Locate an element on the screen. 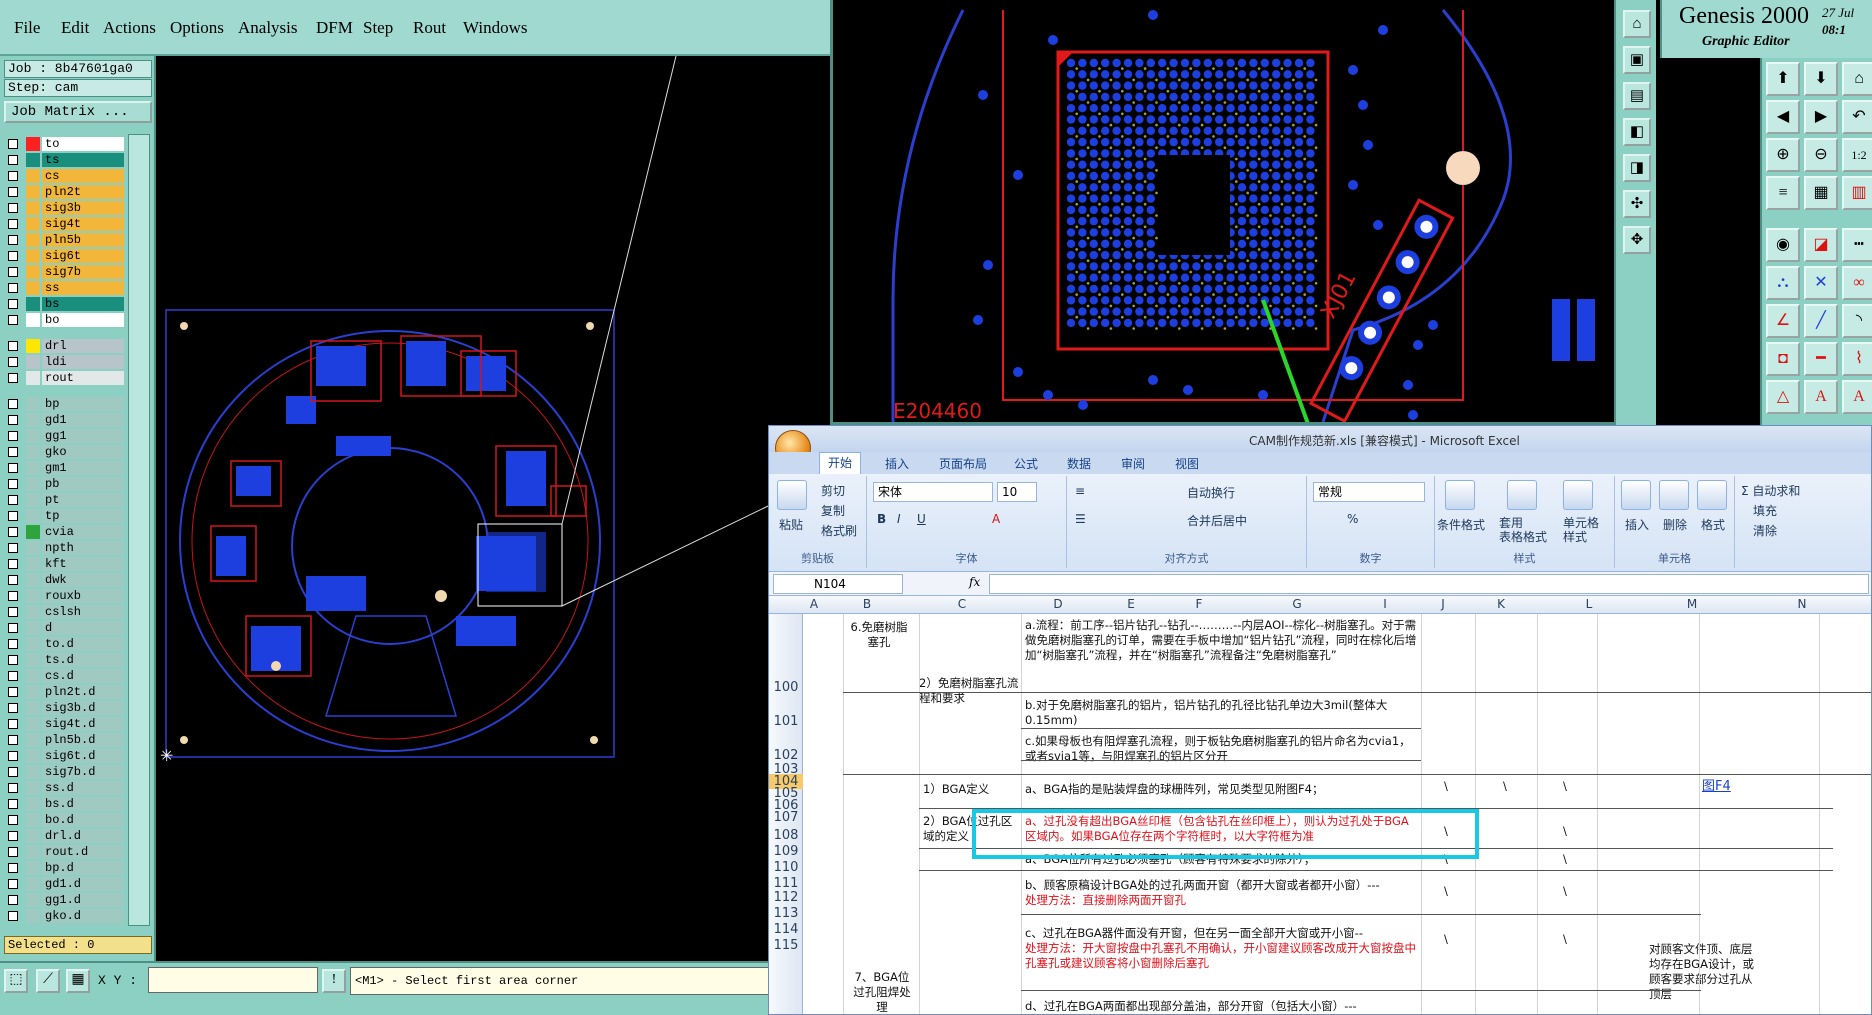 This screenshot has height=1015, width=1872. layer-row: cslsh is located at coordinates (64, 612).